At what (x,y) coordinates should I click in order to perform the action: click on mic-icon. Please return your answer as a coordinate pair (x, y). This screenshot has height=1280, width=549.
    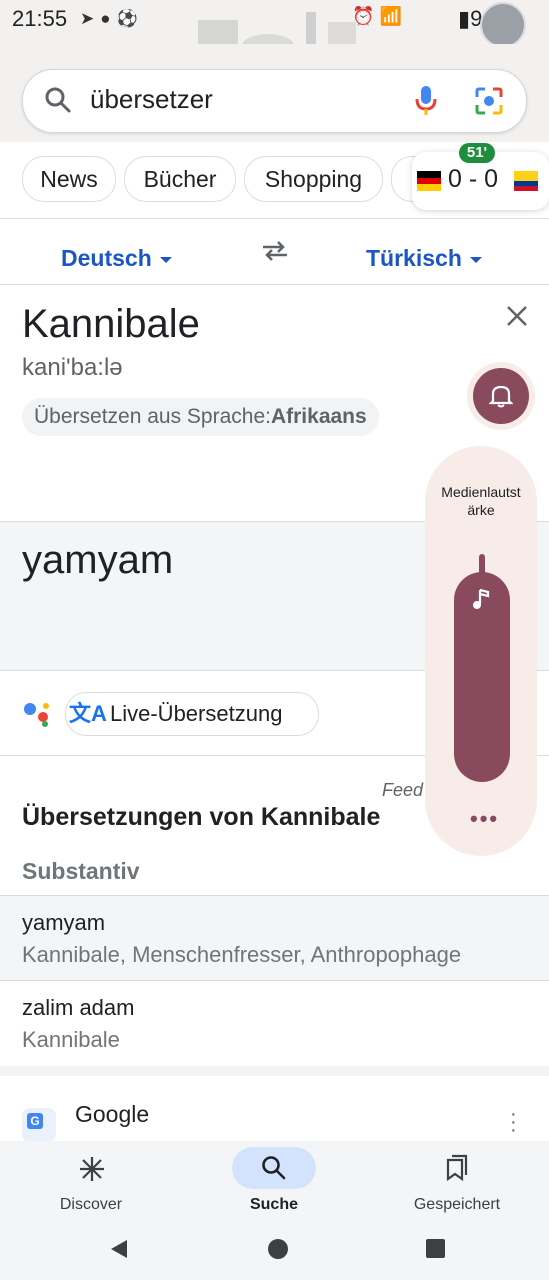
    Looking at the image, I should click on (426, 101).